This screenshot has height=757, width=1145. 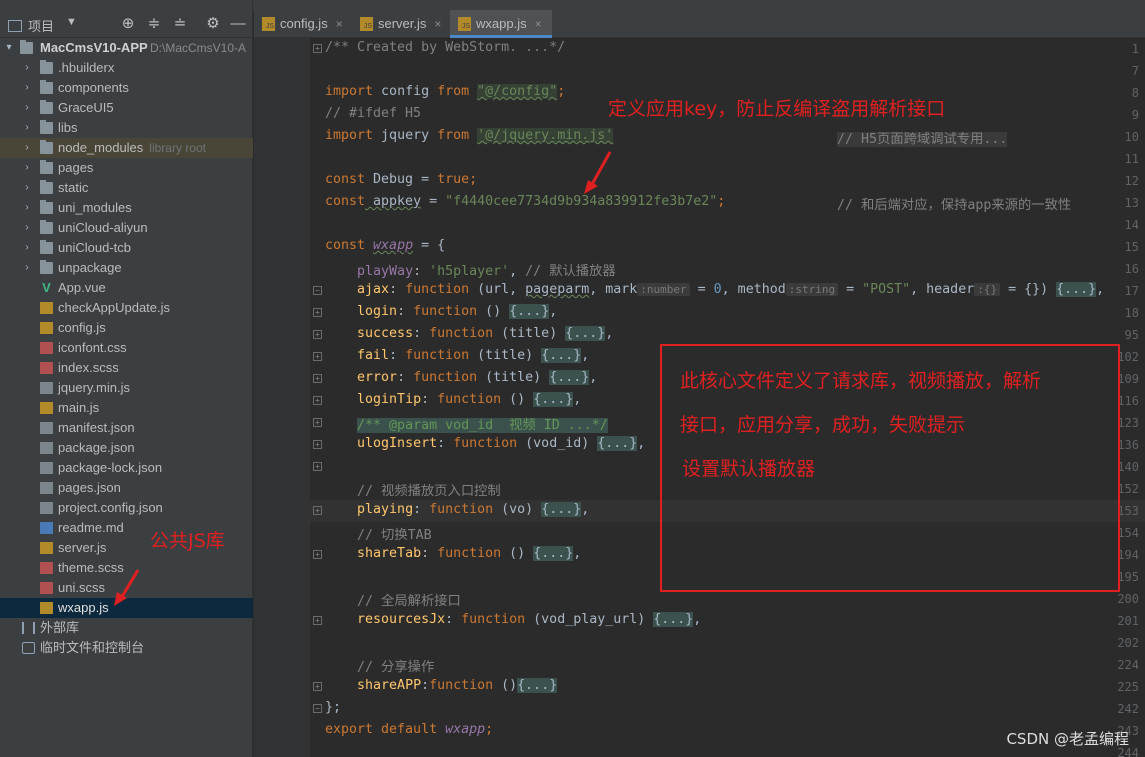 What do you see at coordinates (213, 24) in the screenshot?
I see `gear-icon: ⚙` at bounding box center [213, 24].